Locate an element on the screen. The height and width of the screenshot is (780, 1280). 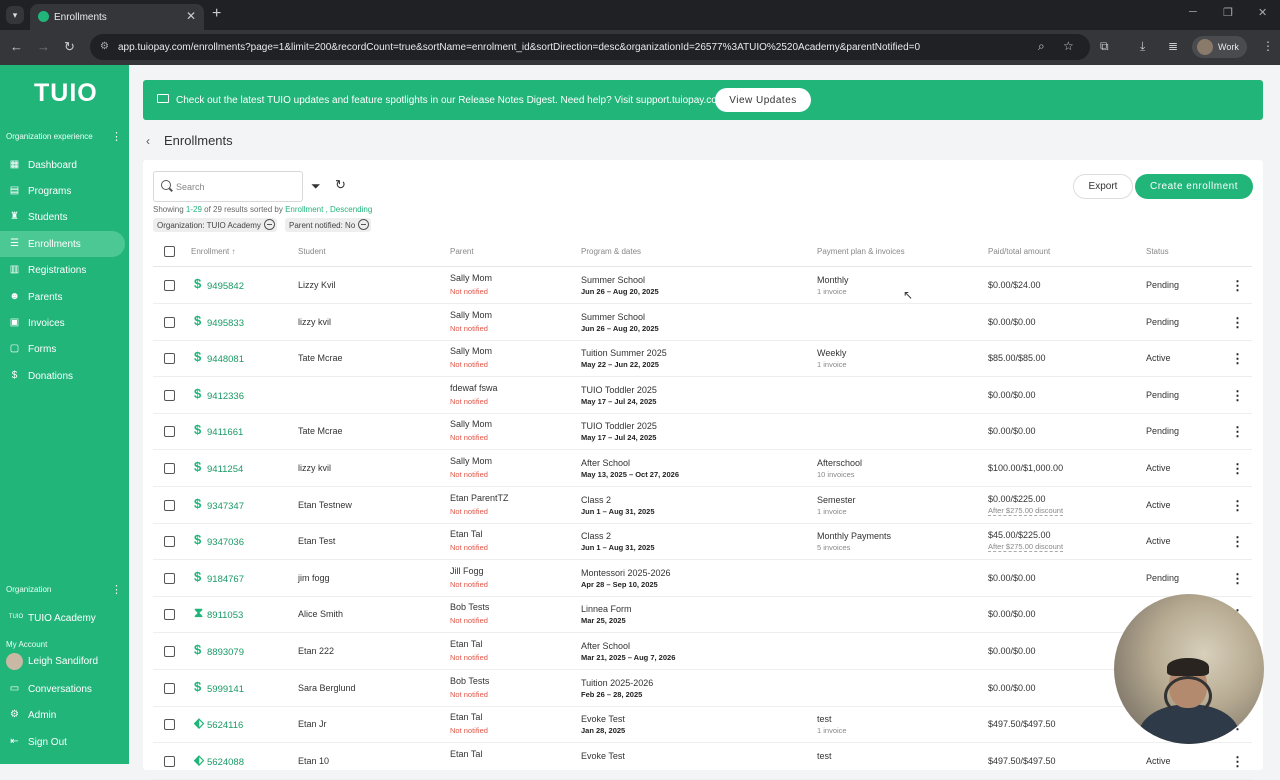
enrollment-id-link: 9347347 is located at coordinates (225, 506).